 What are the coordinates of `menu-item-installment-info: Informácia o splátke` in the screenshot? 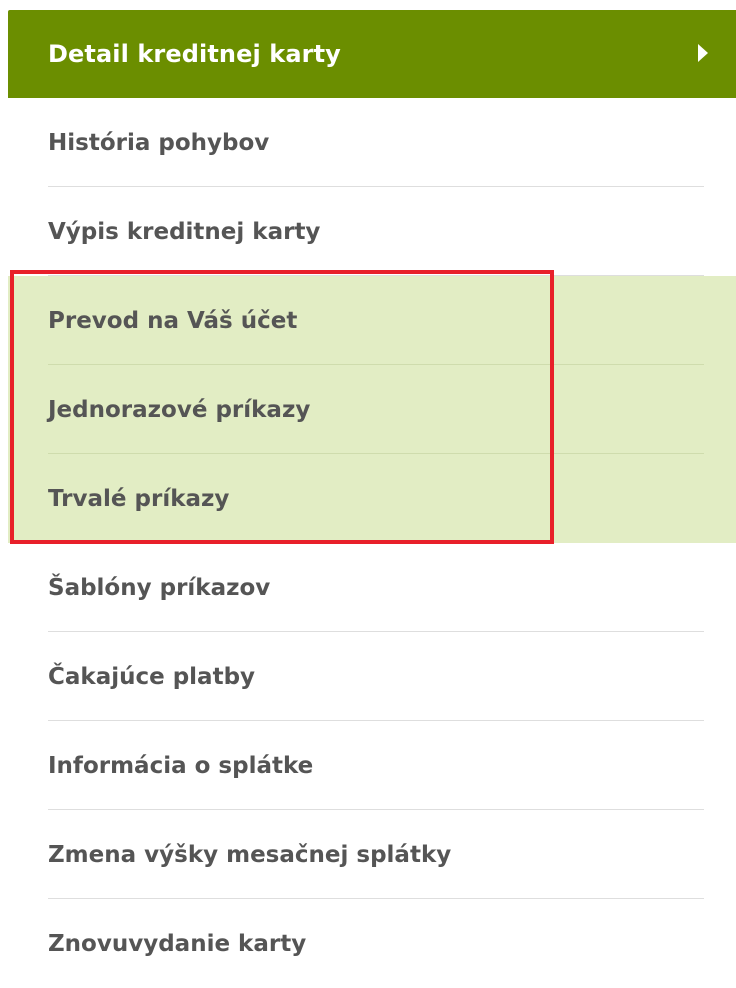 It's located at (372, 765).